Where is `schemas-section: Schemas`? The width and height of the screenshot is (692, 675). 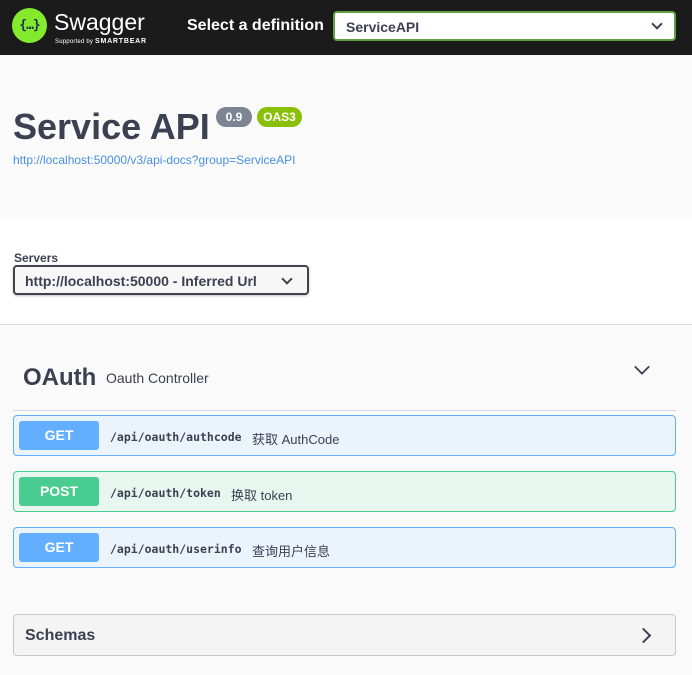 schemas-section: Schemas is located at coordinates (344, 635).